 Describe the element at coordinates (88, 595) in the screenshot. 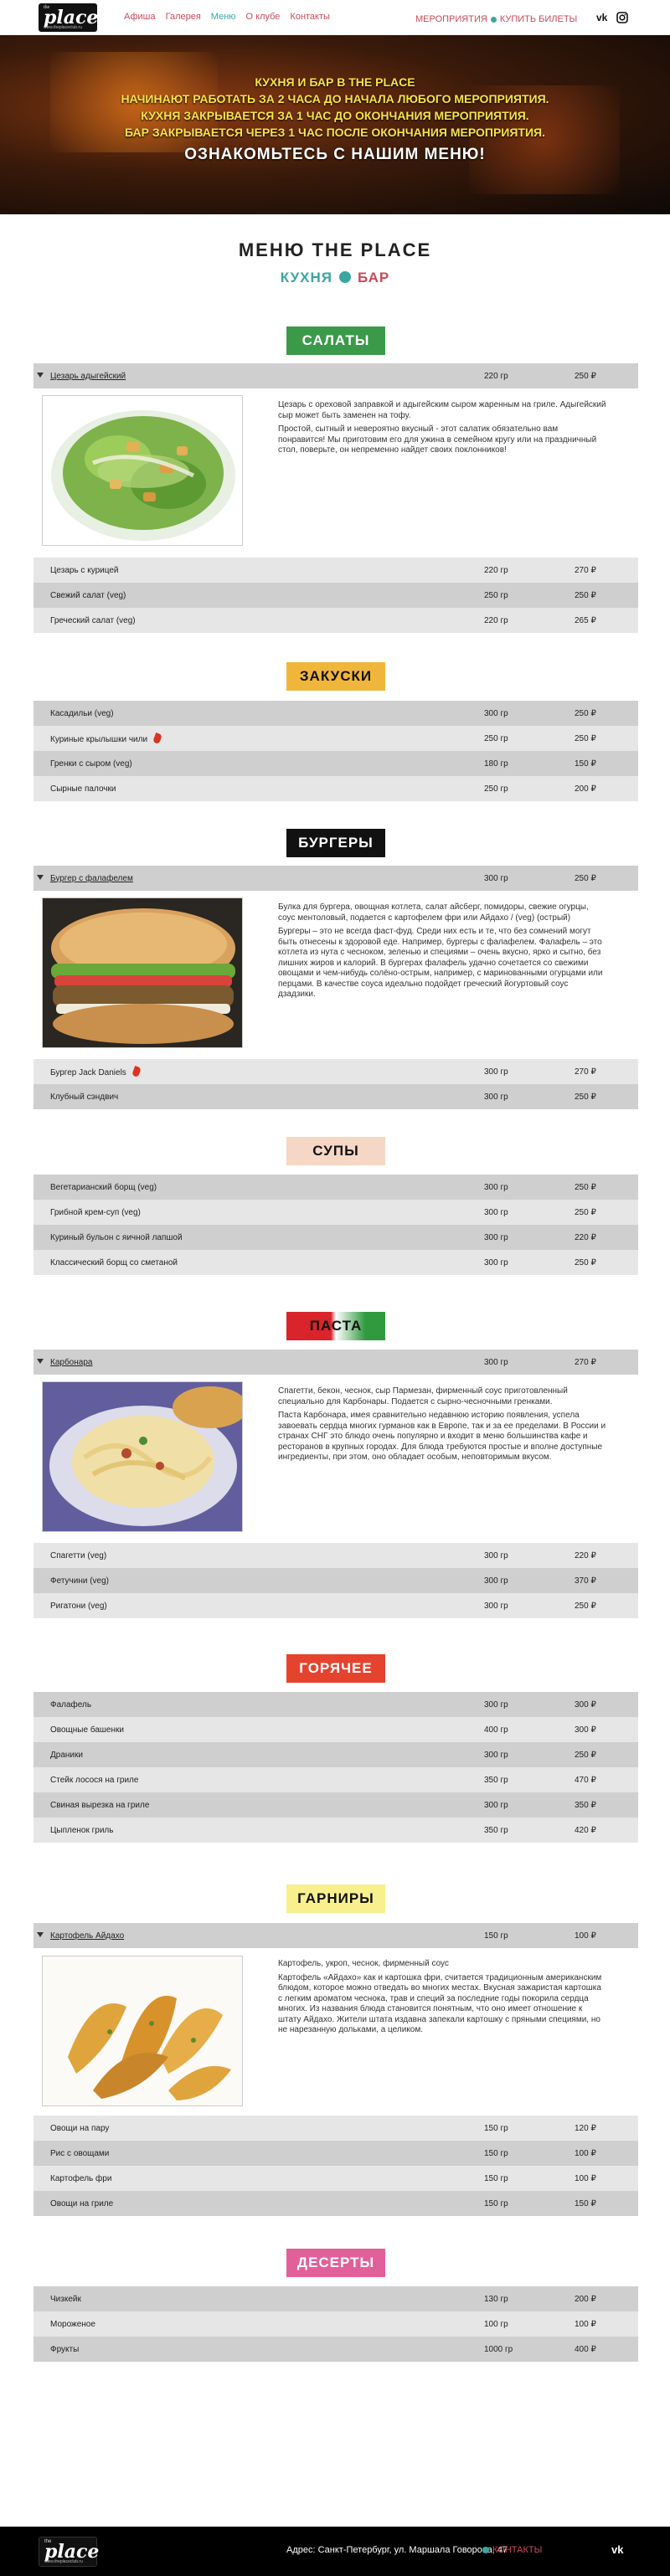

I see `item-name: Свежий салат (veg)` at that location.